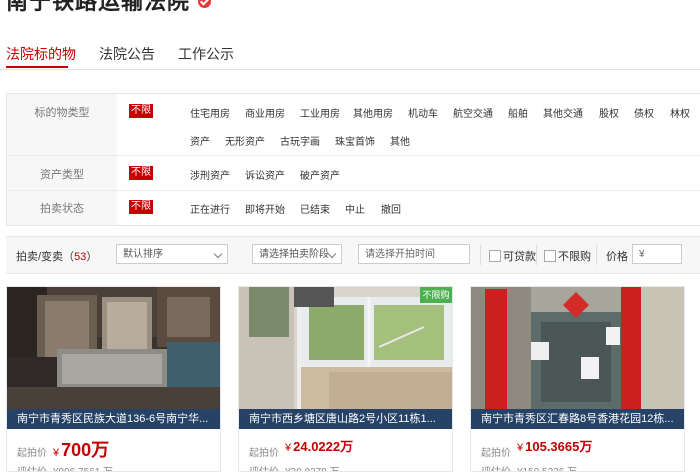 This screenshot has height=472, width=700. Describe the element at coordinates (391, 208) in the screenshot. I see `filter-option: 撤回` at that location.